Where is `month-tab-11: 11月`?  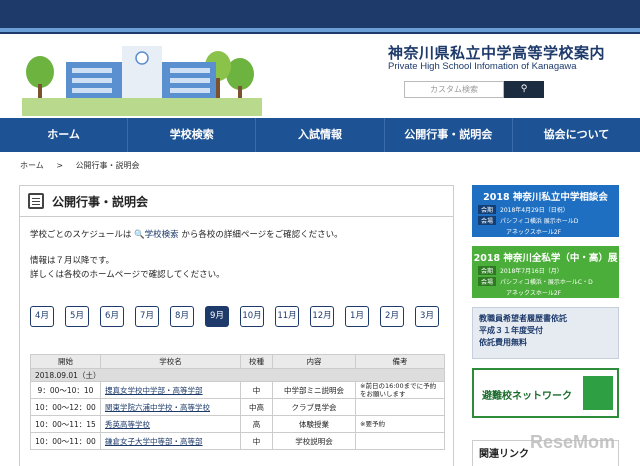 month-tab-11: 11月 is located at coordinates (287, 316).